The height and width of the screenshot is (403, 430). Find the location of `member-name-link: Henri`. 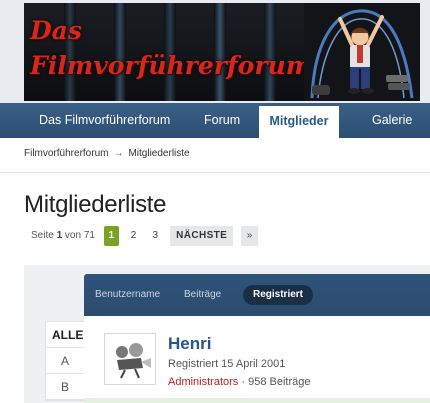

member-name-link: Henri is located at coordinates (189, 344).